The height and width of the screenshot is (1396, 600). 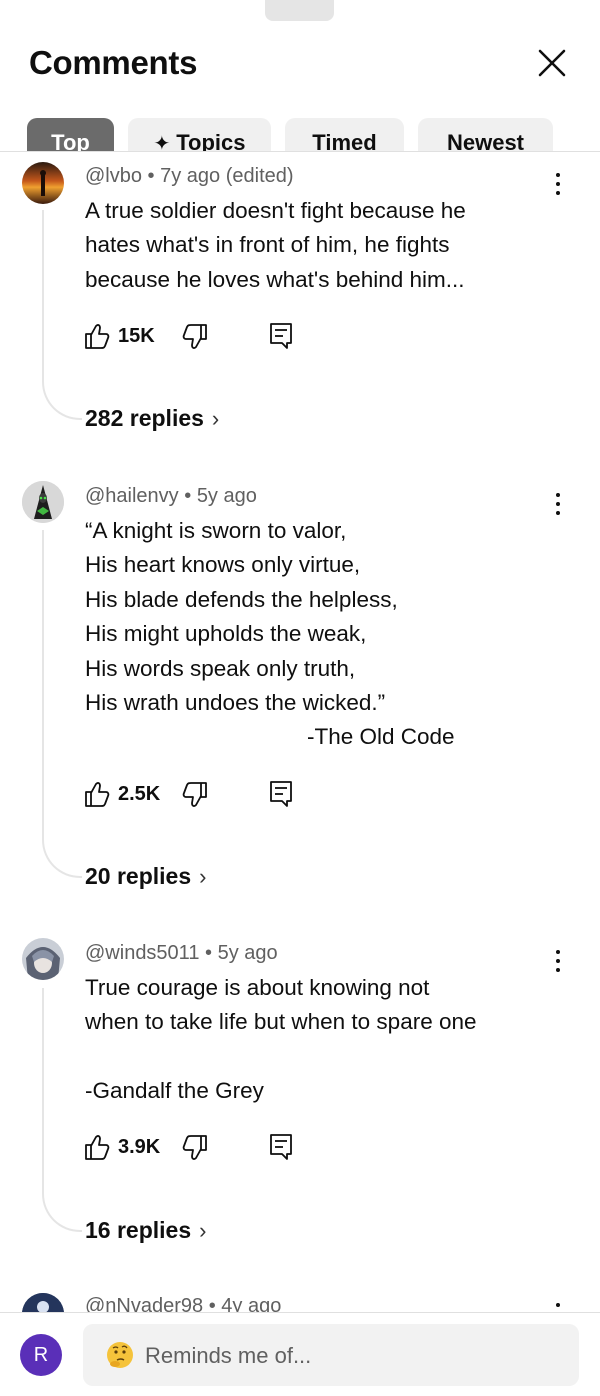 I want to click on comment-signature: -The Old Code, so click(x=381, y=737).